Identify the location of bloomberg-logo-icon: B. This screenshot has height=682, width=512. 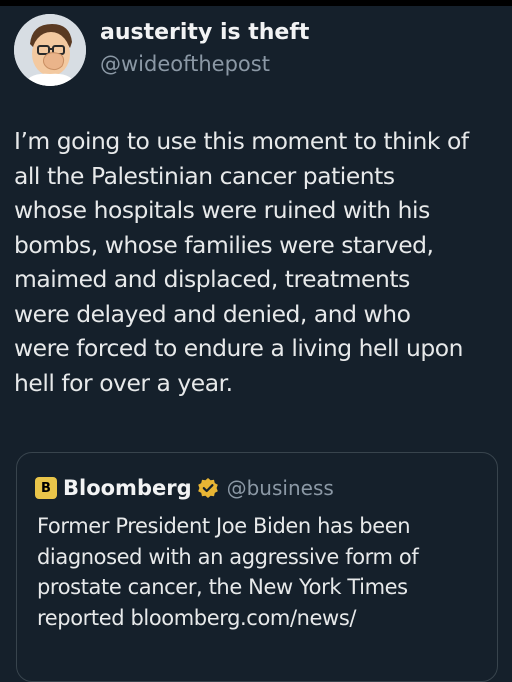
(46, 488).